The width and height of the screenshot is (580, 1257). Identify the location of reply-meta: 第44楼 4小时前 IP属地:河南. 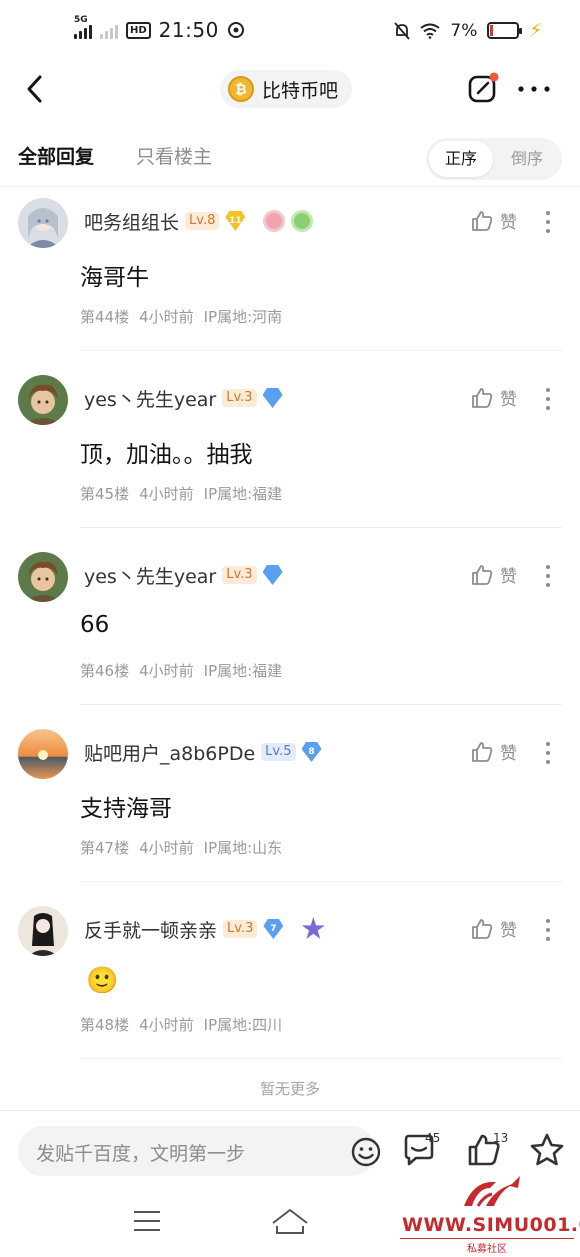
(181, 316).